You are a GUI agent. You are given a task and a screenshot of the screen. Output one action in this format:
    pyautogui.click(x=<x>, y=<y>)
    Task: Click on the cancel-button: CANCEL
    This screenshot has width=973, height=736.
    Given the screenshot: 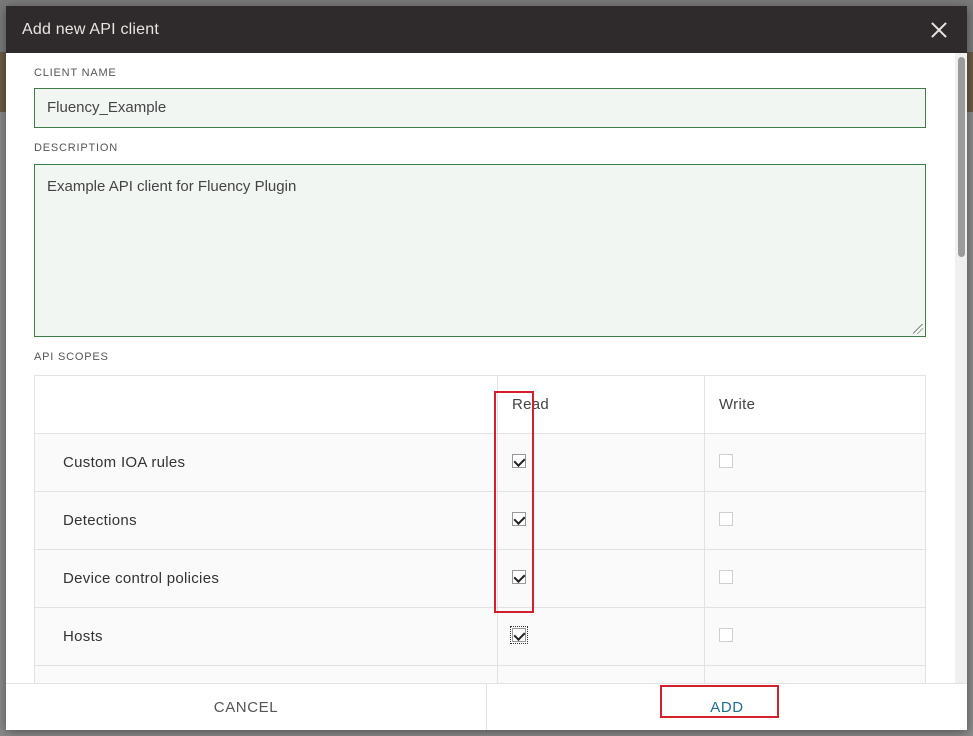 What is the action you would take?
    pyautogui.click(x=246, y=707)
    